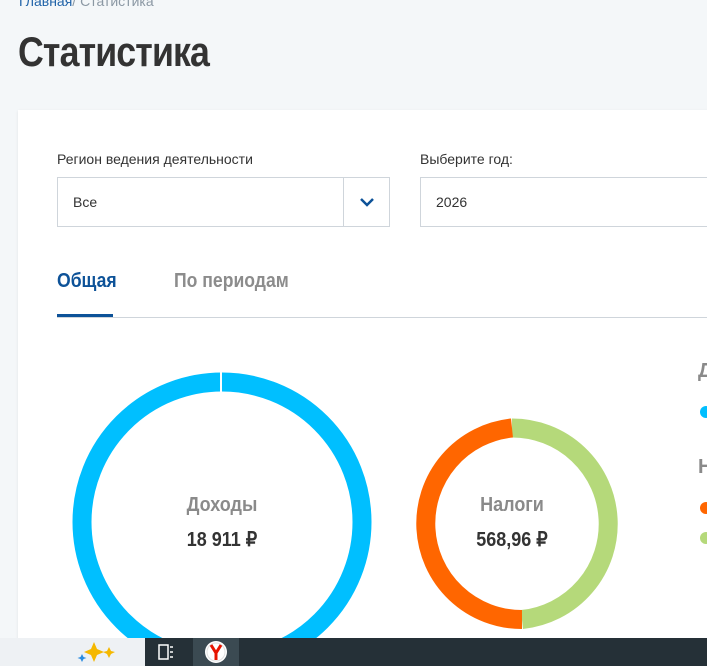 The image size is (707, 666). I want to click on tab-by-periods: По периодам, so click(231, 281).